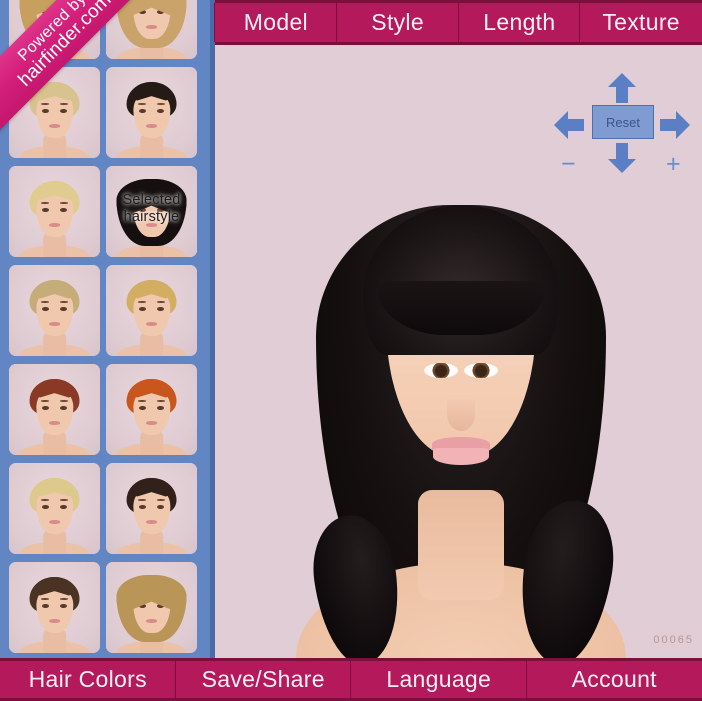 This screenshot has height=701, width=702. What do you see at coordinates (673, 164) in the screenshot?
I see `zoom-in-button: +` at bounding box center [673, 164].